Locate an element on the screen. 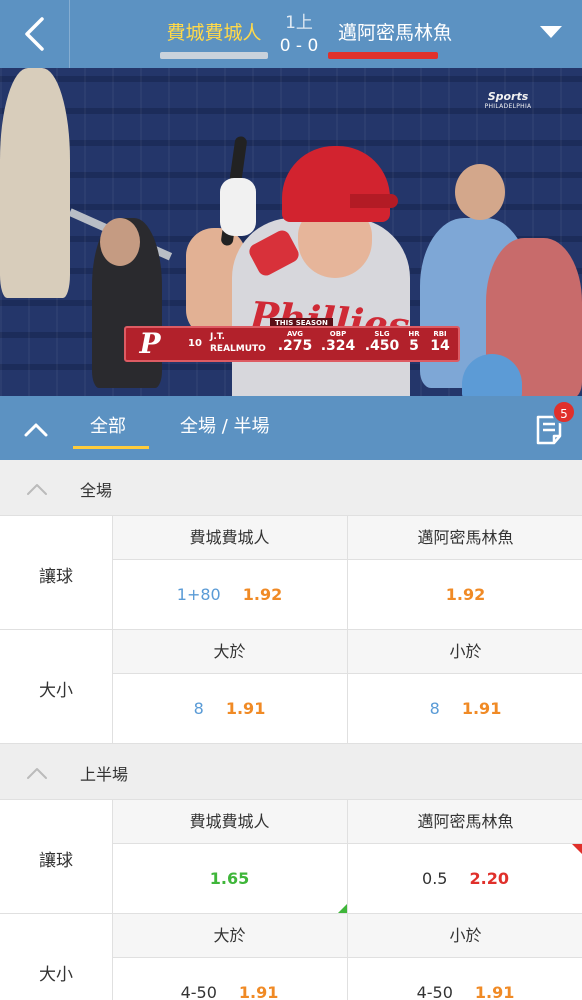  stat-avg: AVG .275 is located at coordinates (295, 342).